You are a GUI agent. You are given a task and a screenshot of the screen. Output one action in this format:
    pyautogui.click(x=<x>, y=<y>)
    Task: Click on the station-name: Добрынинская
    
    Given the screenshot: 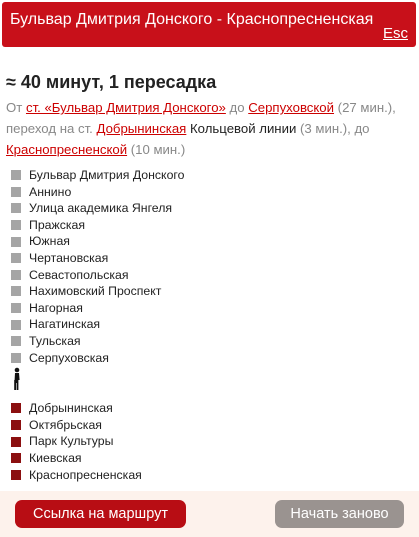 What is the action you would take?
    pyautogui.click(x=71, y=408)
    